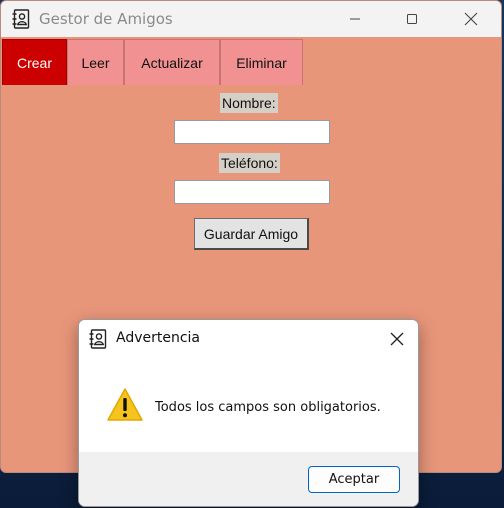 The image size is (504, 508). What do you see at coordinates (125, 407) in the screenshot?
I see `warning-icon` at bounding box center [125, 407].